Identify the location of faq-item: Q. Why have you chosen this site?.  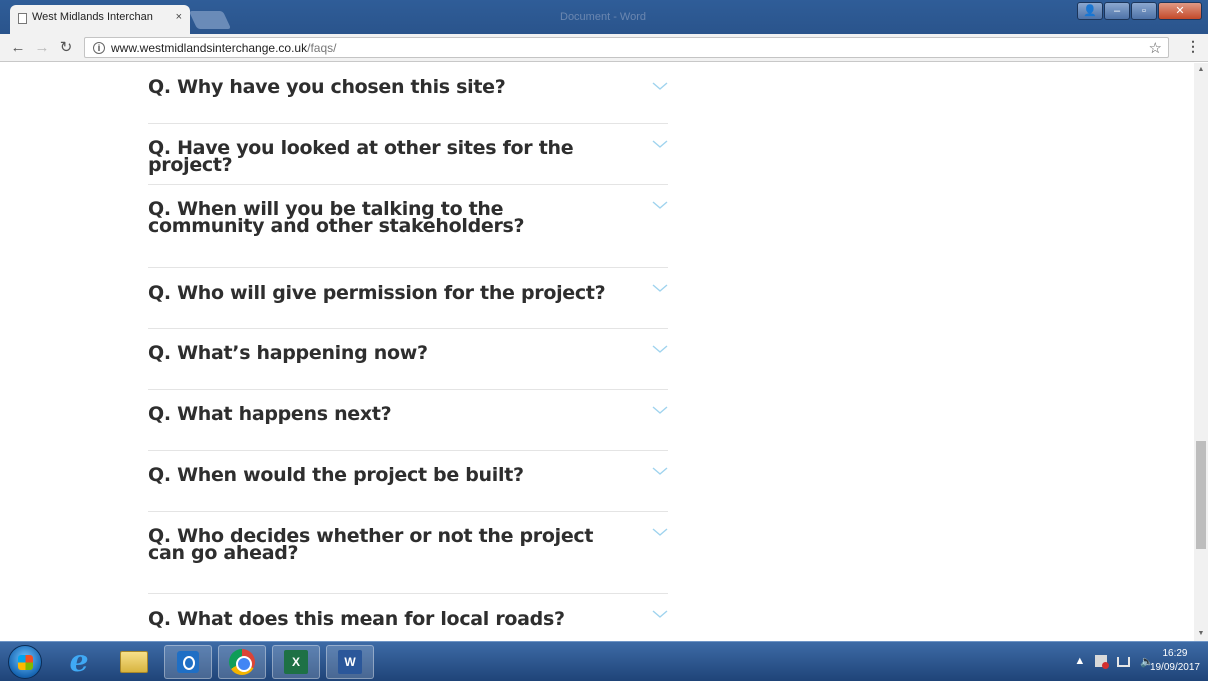
(408, 93).